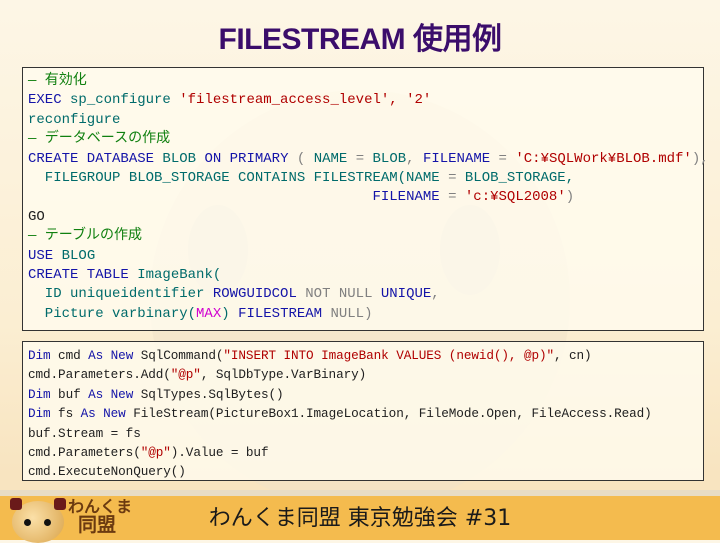  What do you see at coordinates (107, 472) in the screenshot?
I see `code-token: cmd.ExecuteNonQuery()` at bounding box center [107, 472].